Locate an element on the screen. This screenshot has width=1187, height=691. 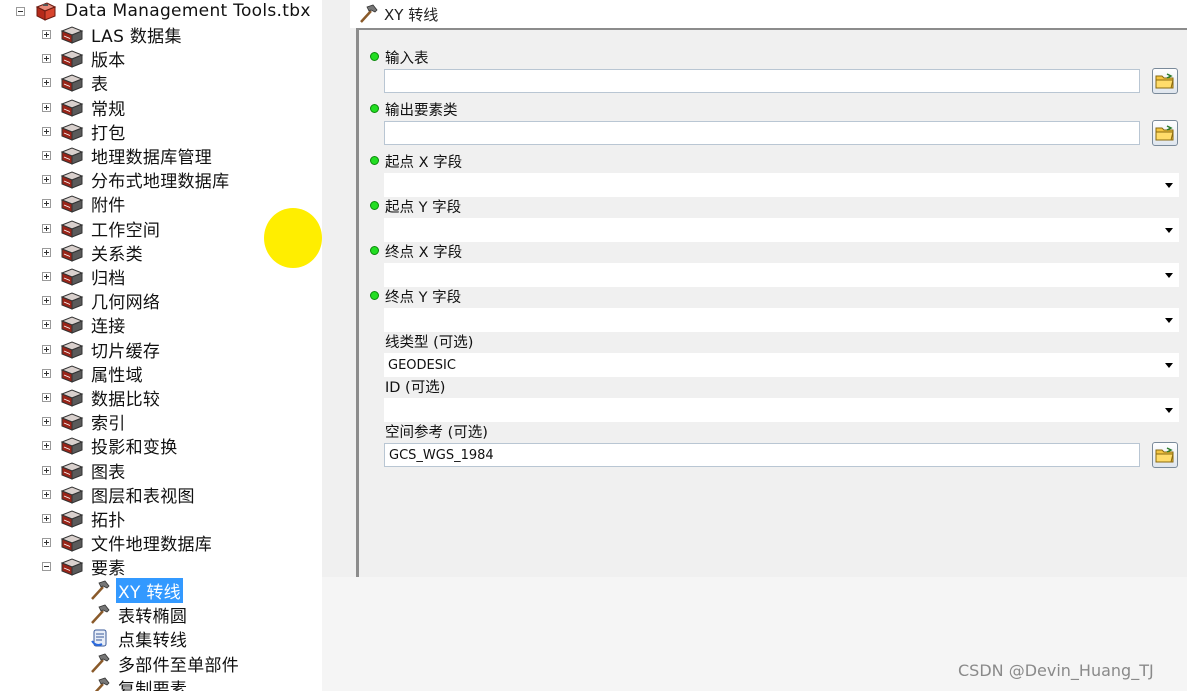
toolset-item: 连接 is located at coordinates (85, 325).